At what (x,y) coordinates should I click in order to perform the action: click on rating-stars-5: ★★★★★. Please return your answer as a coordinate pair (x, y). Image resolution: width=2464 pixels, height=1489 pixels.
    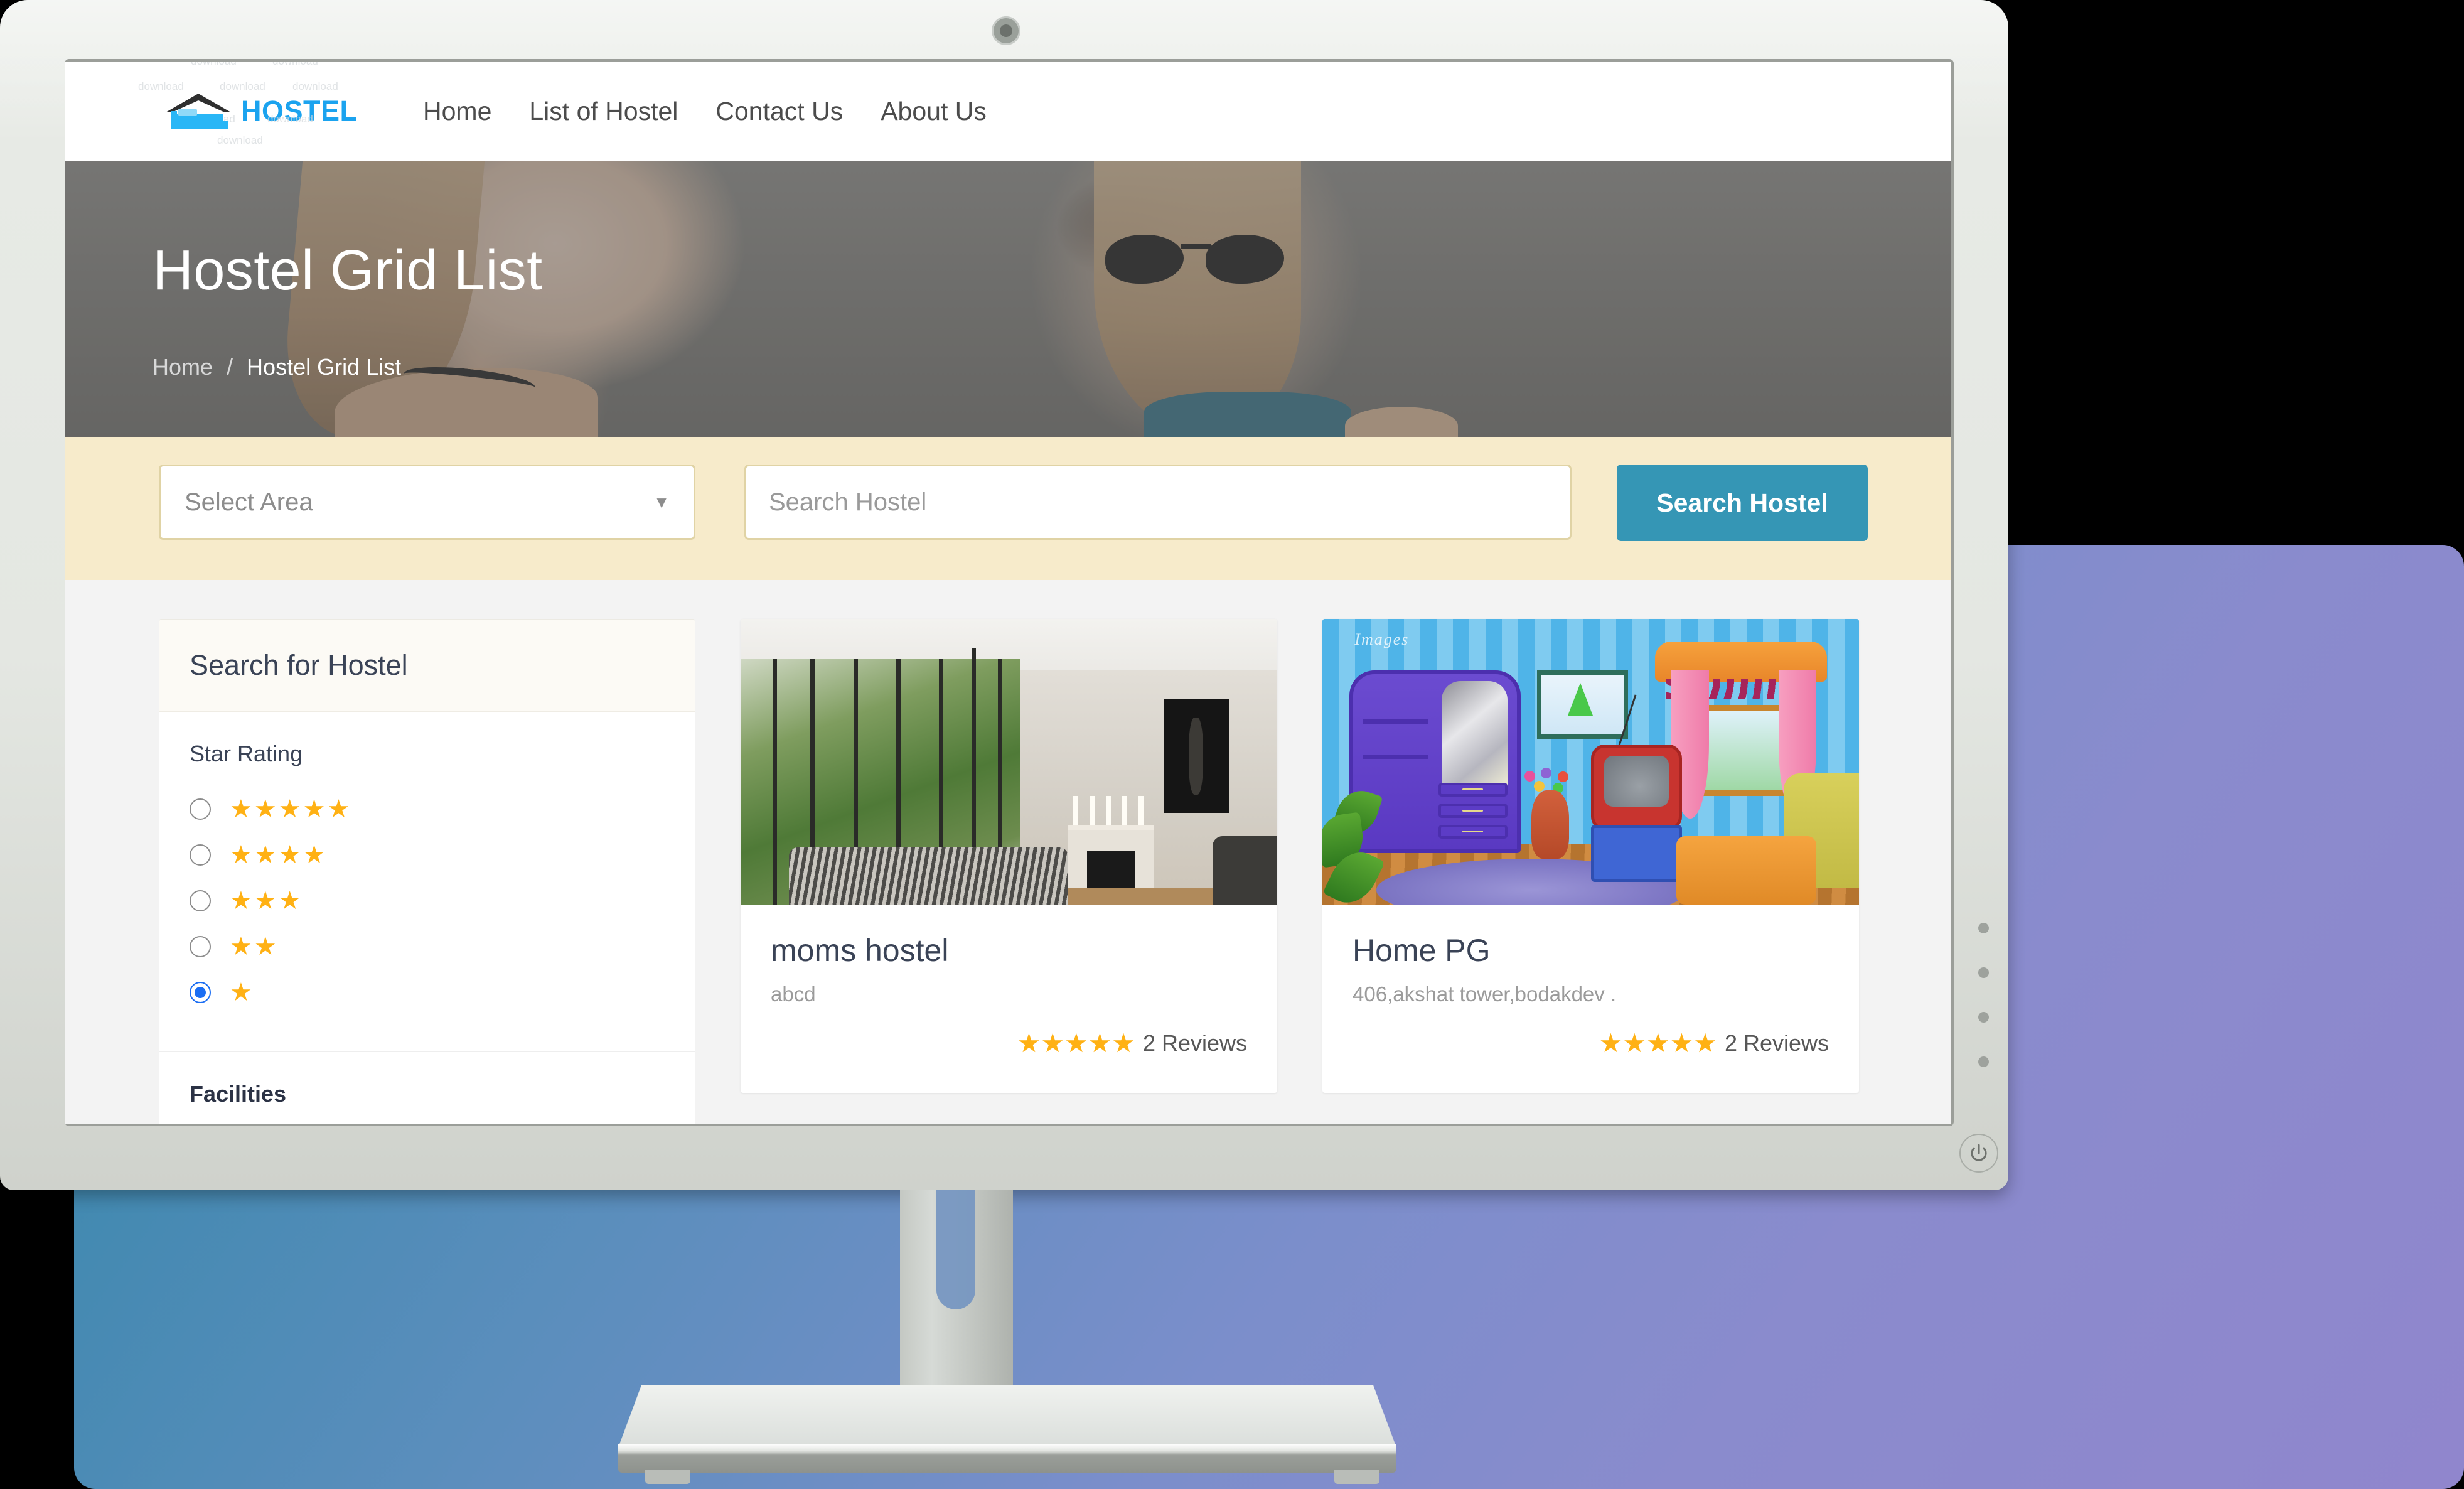
    Looking at the image, I should click on (291, 809).